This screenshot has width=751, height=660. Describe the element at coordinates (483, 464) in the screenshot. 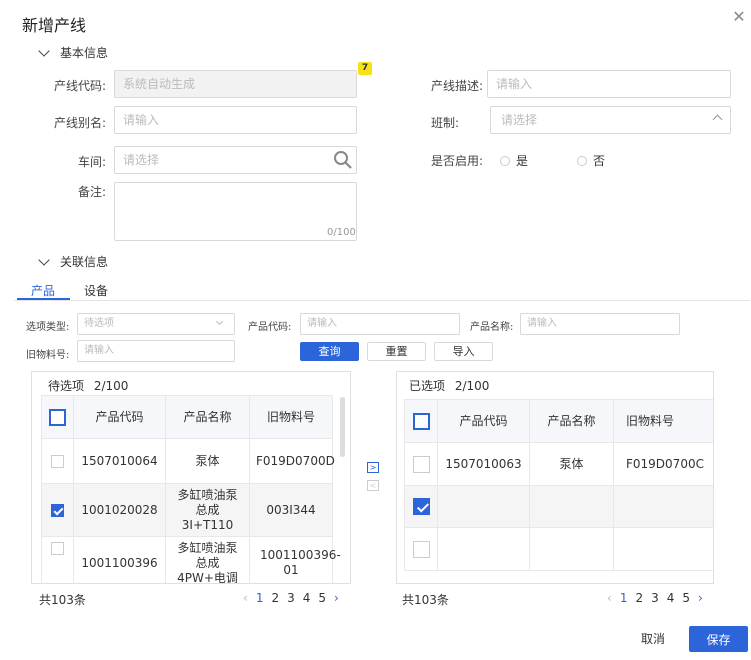

I see `product-code-cell: 1507010063` at that location.